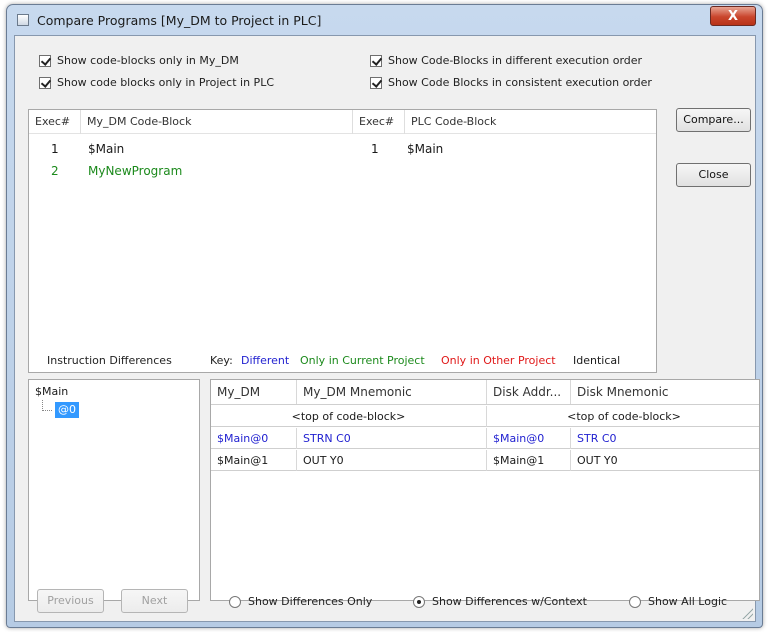 The width and height of the screenshot is (769, 632). What do you see at coordinates (109, 360) in the screenshot?
I see `instruction-differences-label: Instruction Differences` at bounding box center [109, 360].